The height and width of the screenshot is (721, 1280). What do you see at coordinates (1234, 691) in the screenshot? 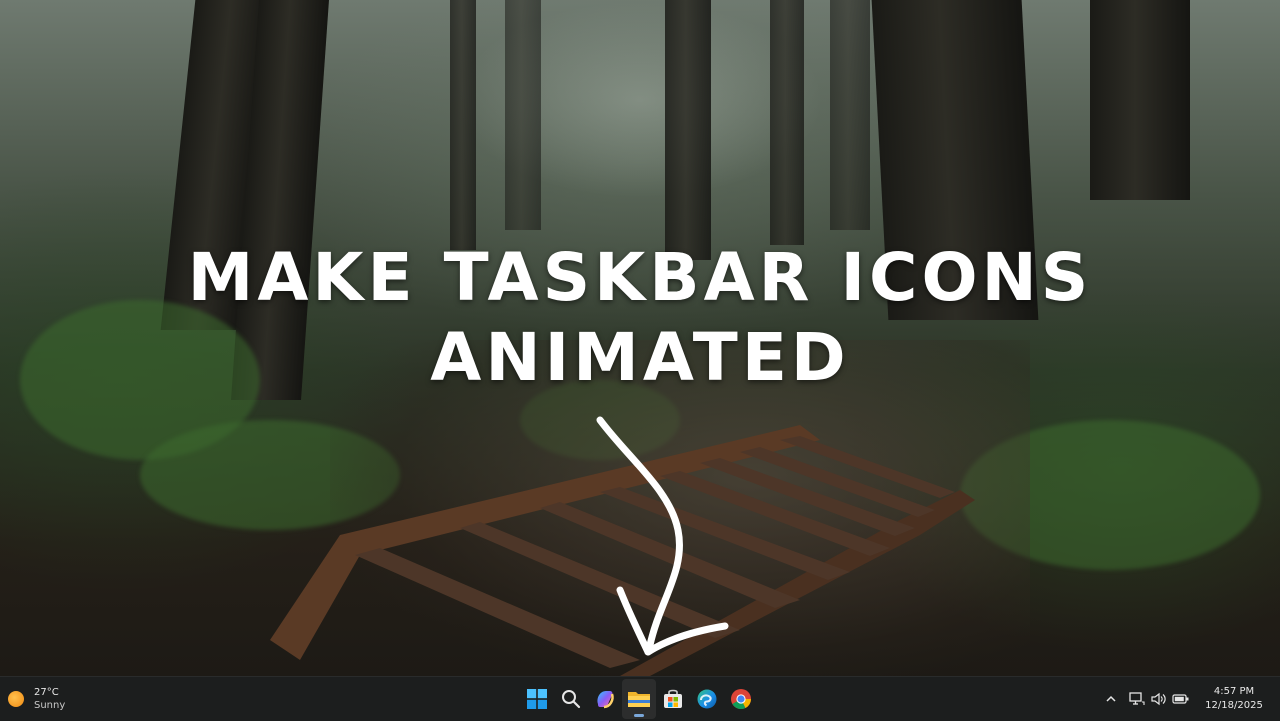
I see `clock-time: 4:57 PM` at bounding box center [1234, 691].